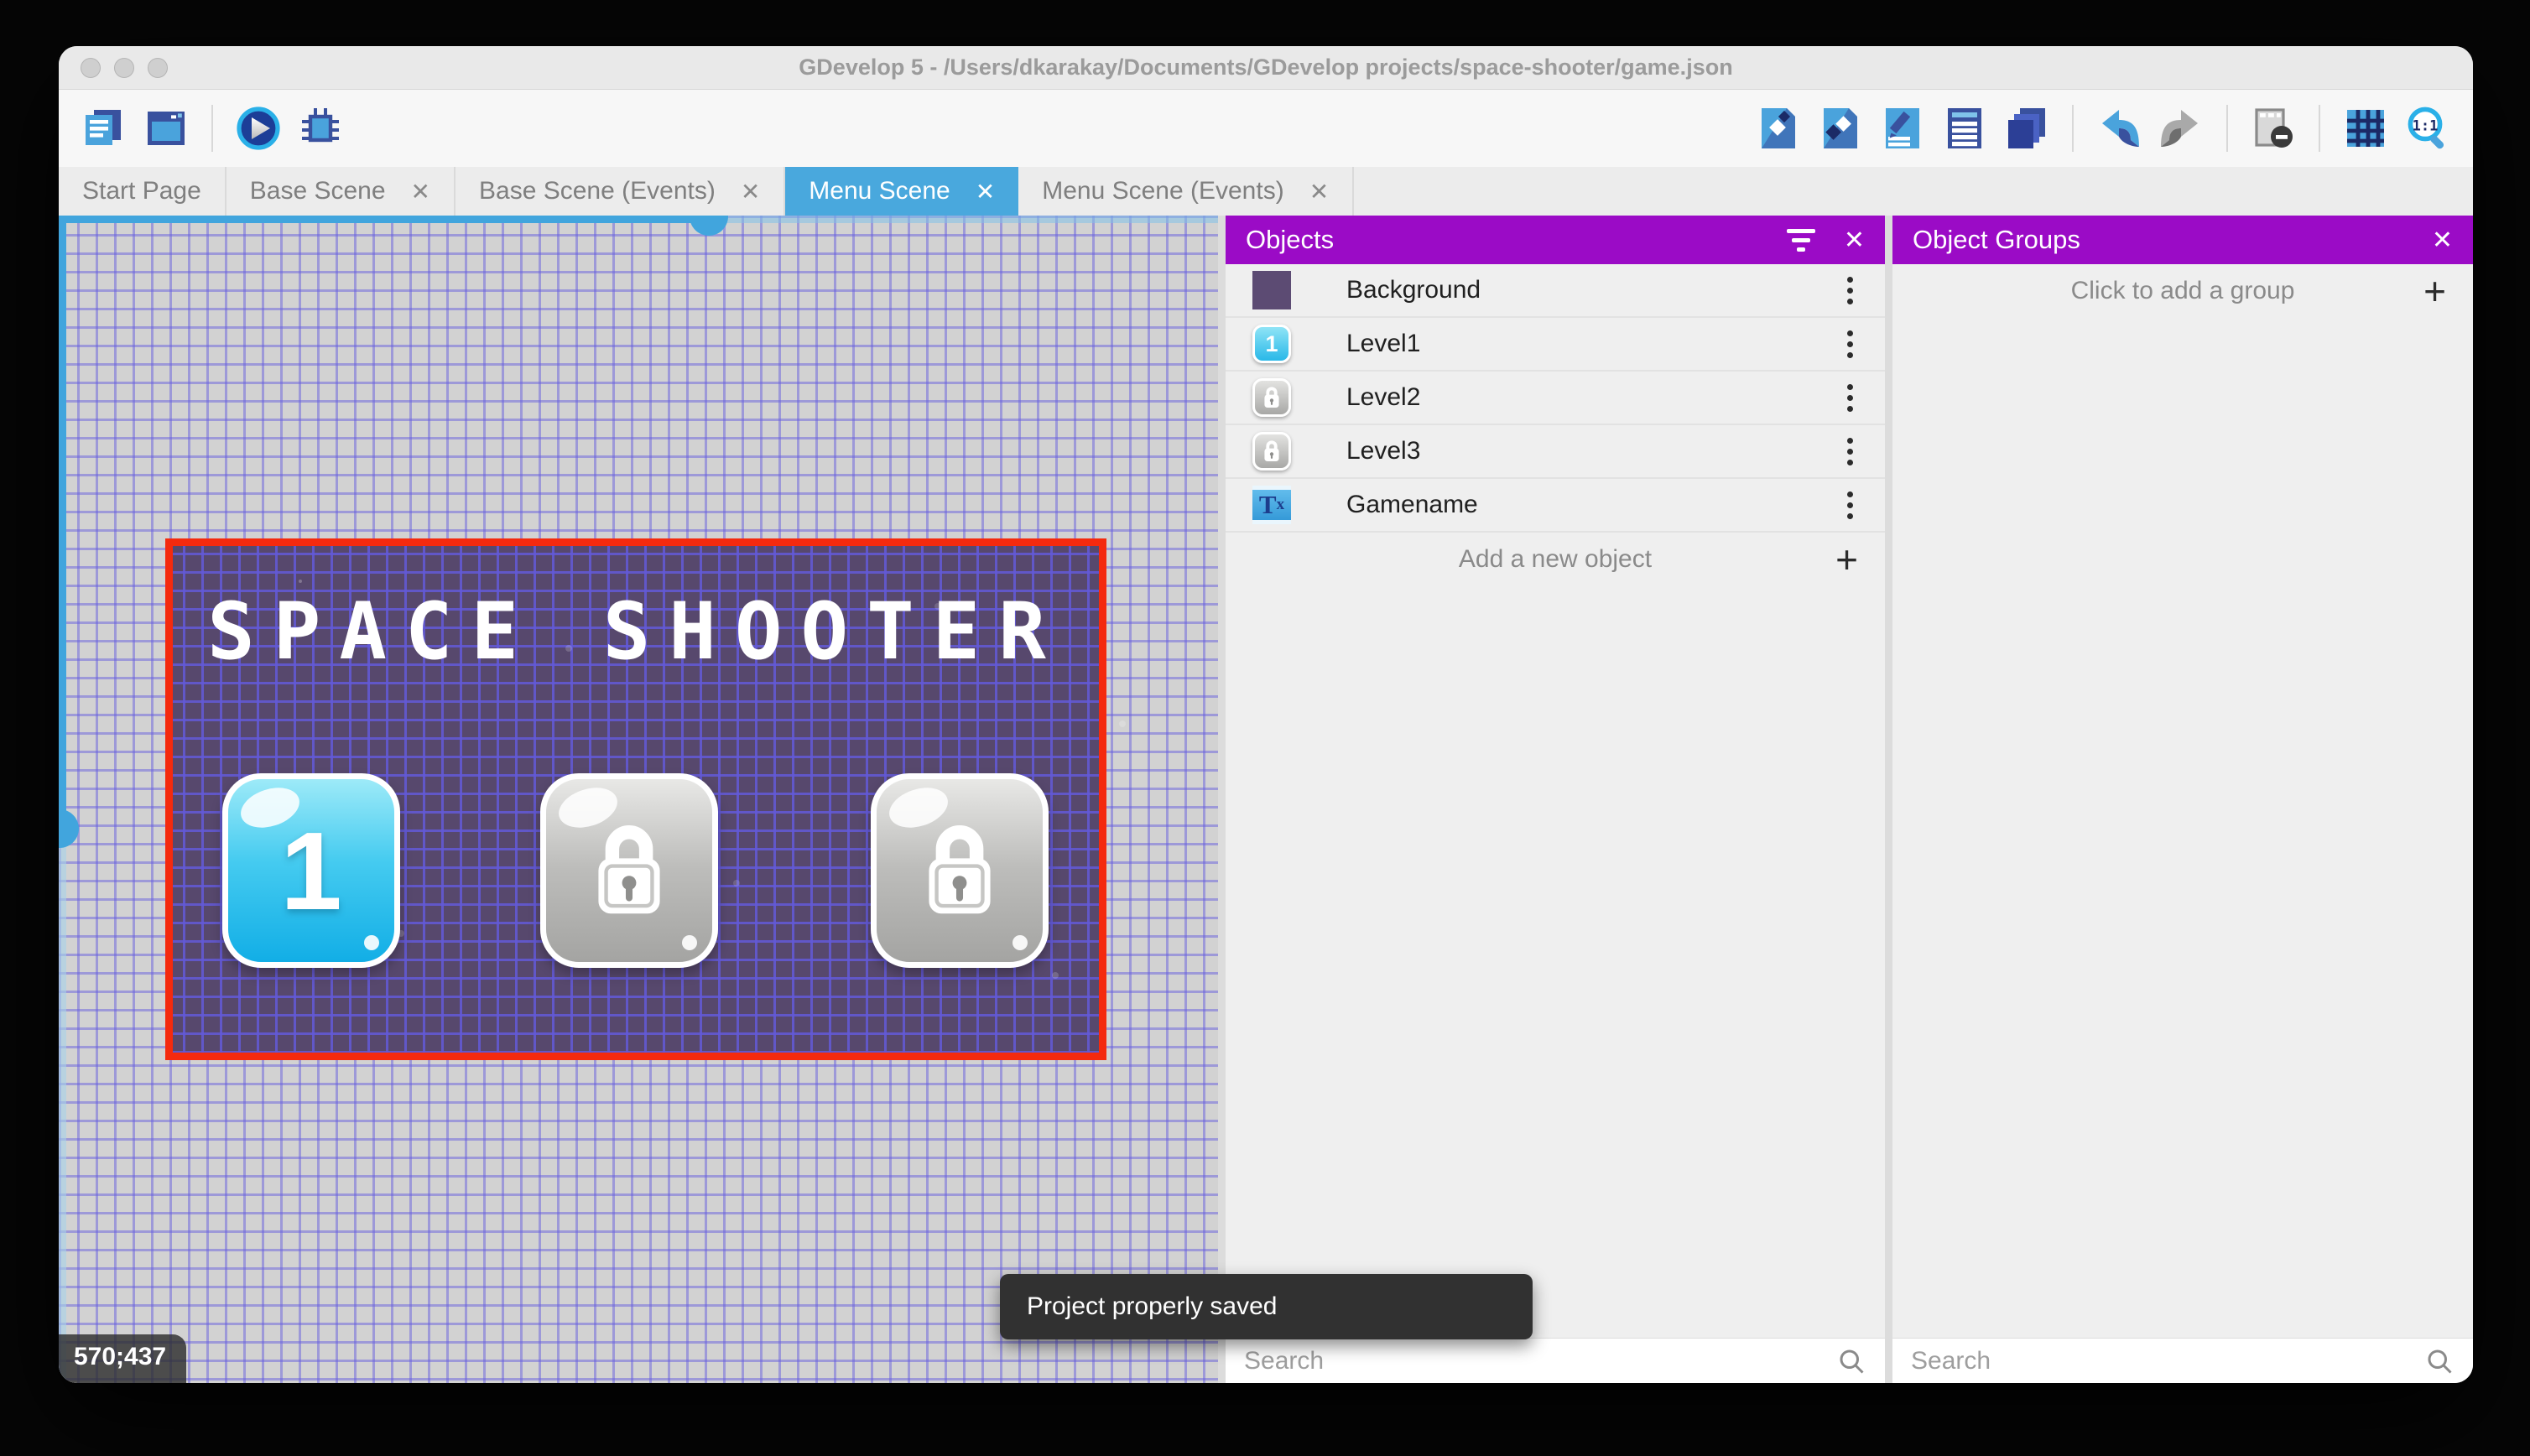  What do you see at coordinates (1847, 559) in the screenshot?
I see `add-object-plus-icon: +` at bounding box center [1847, 559].